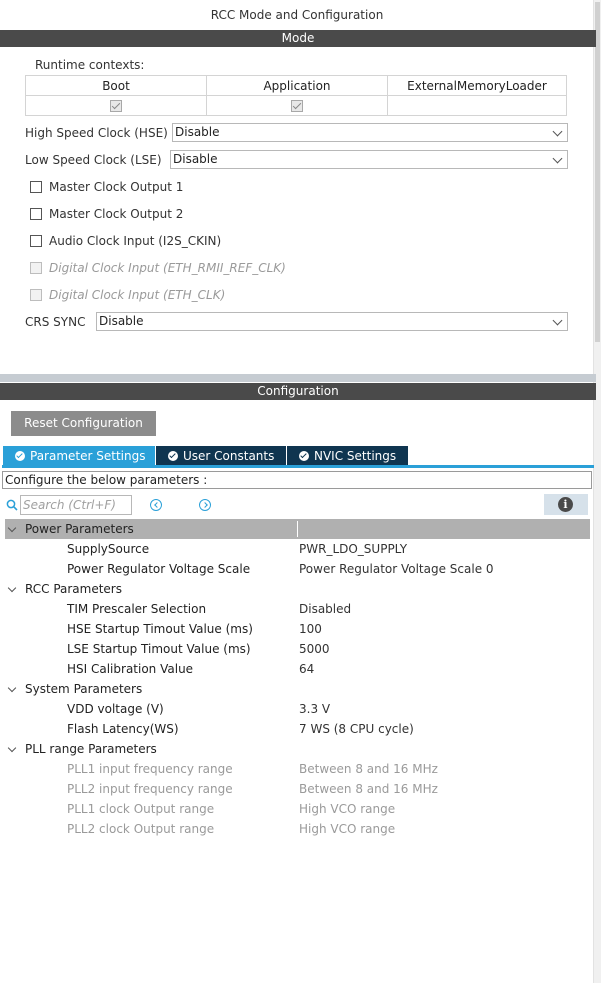 Image resolution: width=601 pixels, height=983 pixels. Describe the element at coordinates (297, 689) in the screenshot. I see `group-system-parameters: System Parameters` at that location.